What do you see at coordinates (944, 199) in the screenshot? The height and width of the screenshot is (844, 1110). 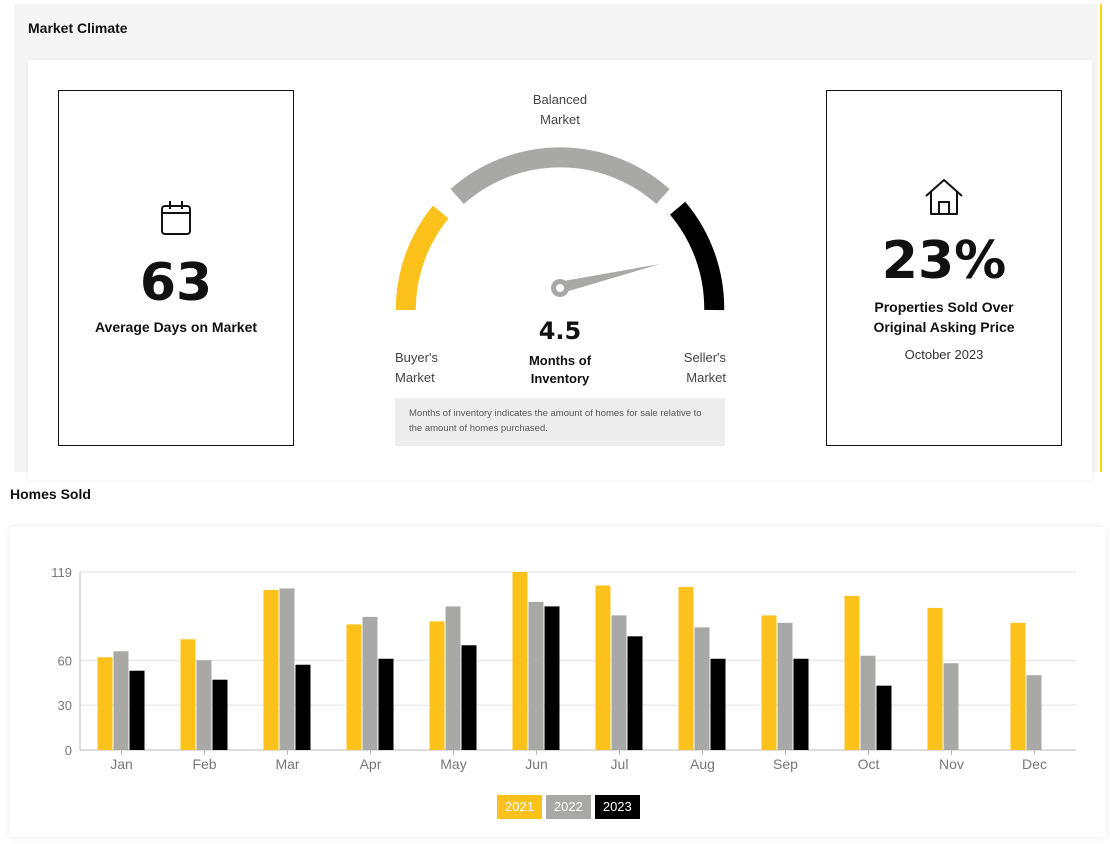 I see `home-icon` at bounding box center [944, 199].